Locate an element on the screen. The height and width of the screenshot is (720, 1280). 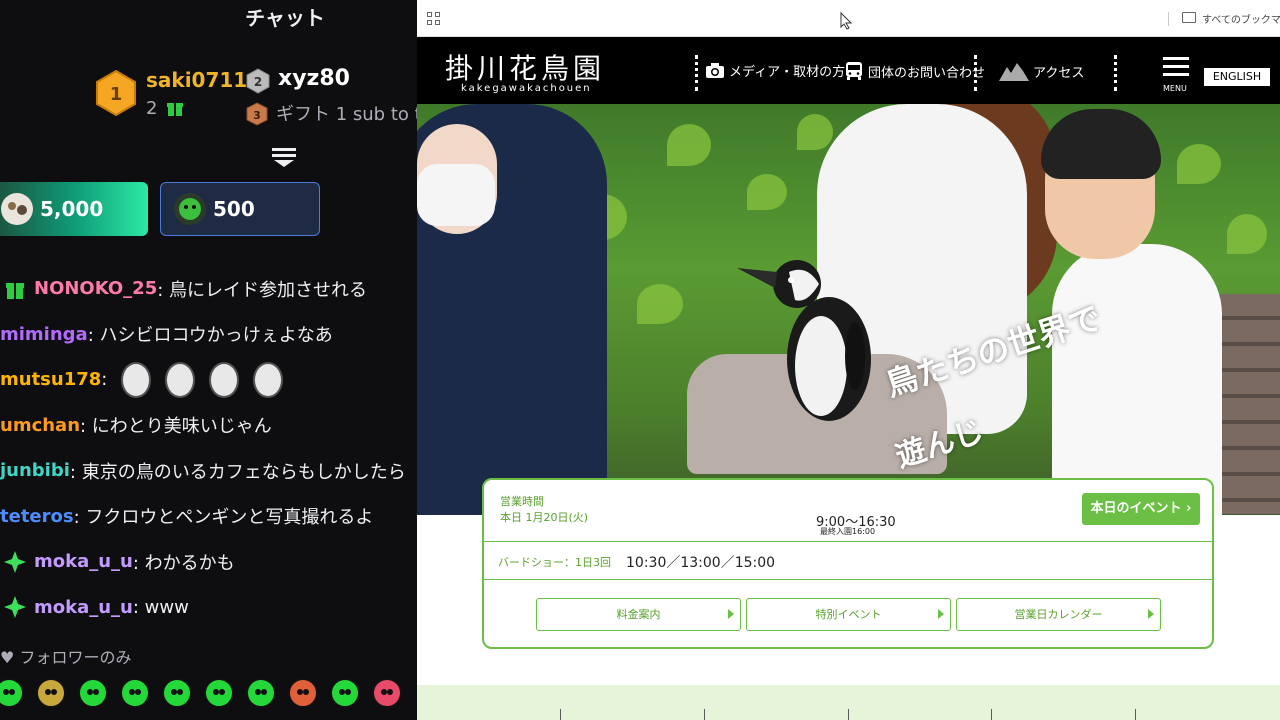
bits-cheer-icon is located at coordinates (17, 209).